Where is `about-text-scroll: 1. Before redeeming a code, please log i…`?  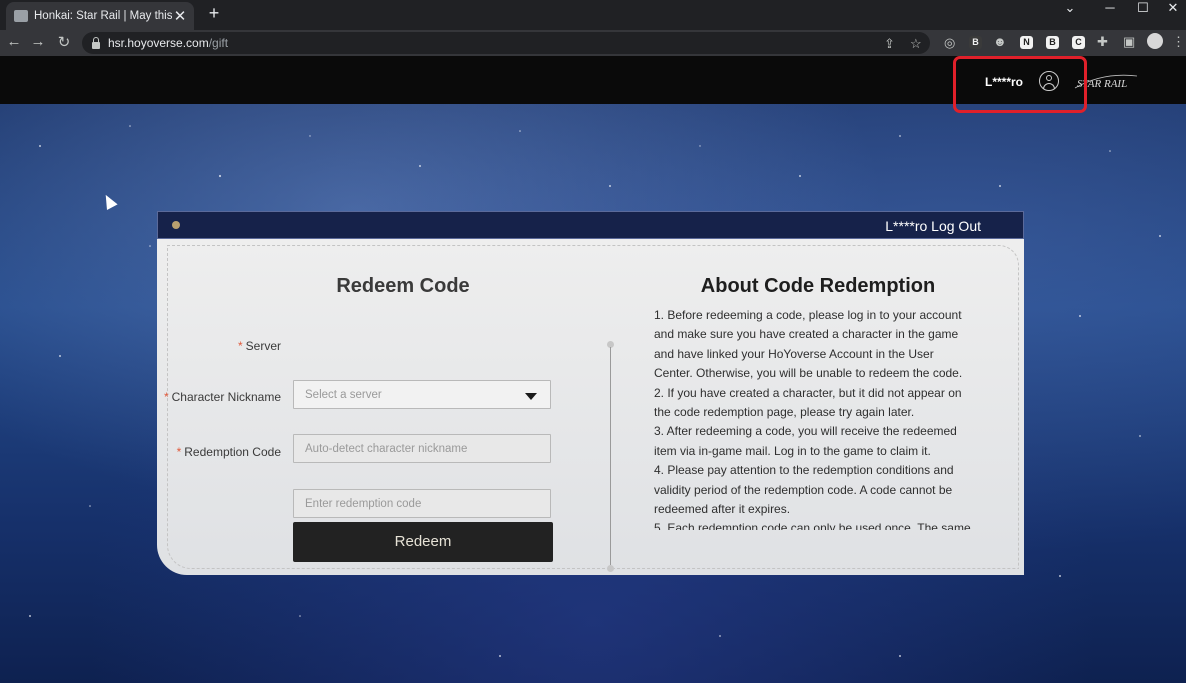
about-text-scroll: 1. Before redeeming a code, please log i… is located at coordinates (813, 418).